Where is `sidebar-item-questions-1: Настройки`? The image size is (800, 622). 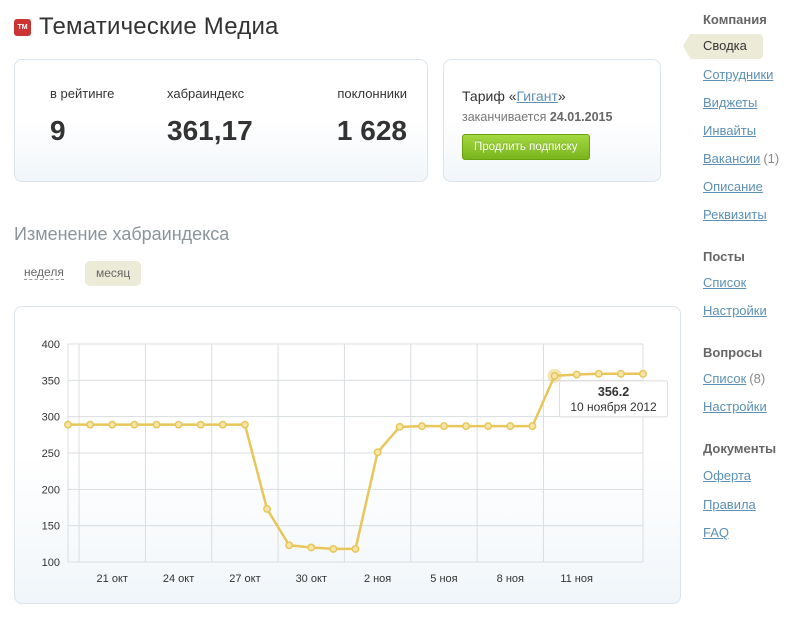
sidebar-item-questions-1: Настройки is located at coordinates (735, 406).